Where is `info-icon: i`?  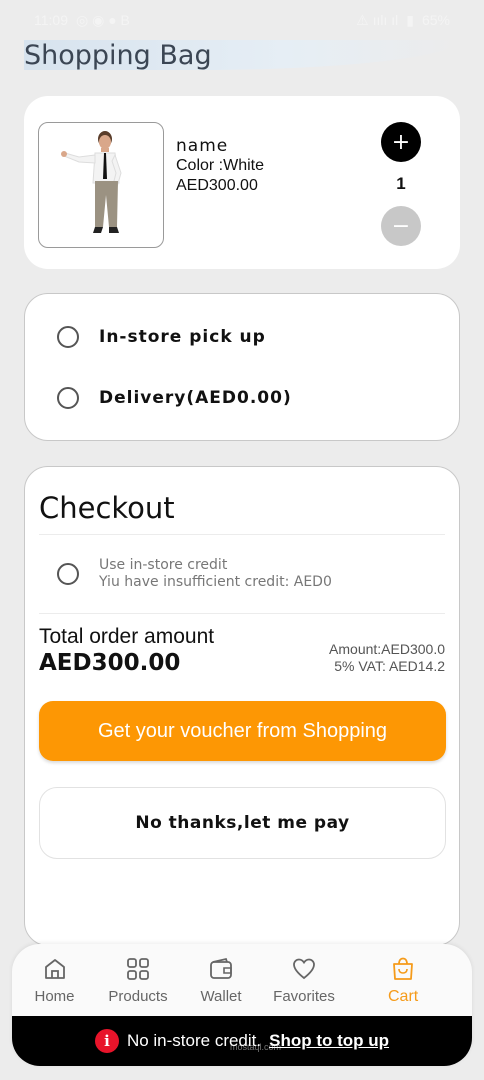 info-icon: i is located at coordinates (106, 1041).